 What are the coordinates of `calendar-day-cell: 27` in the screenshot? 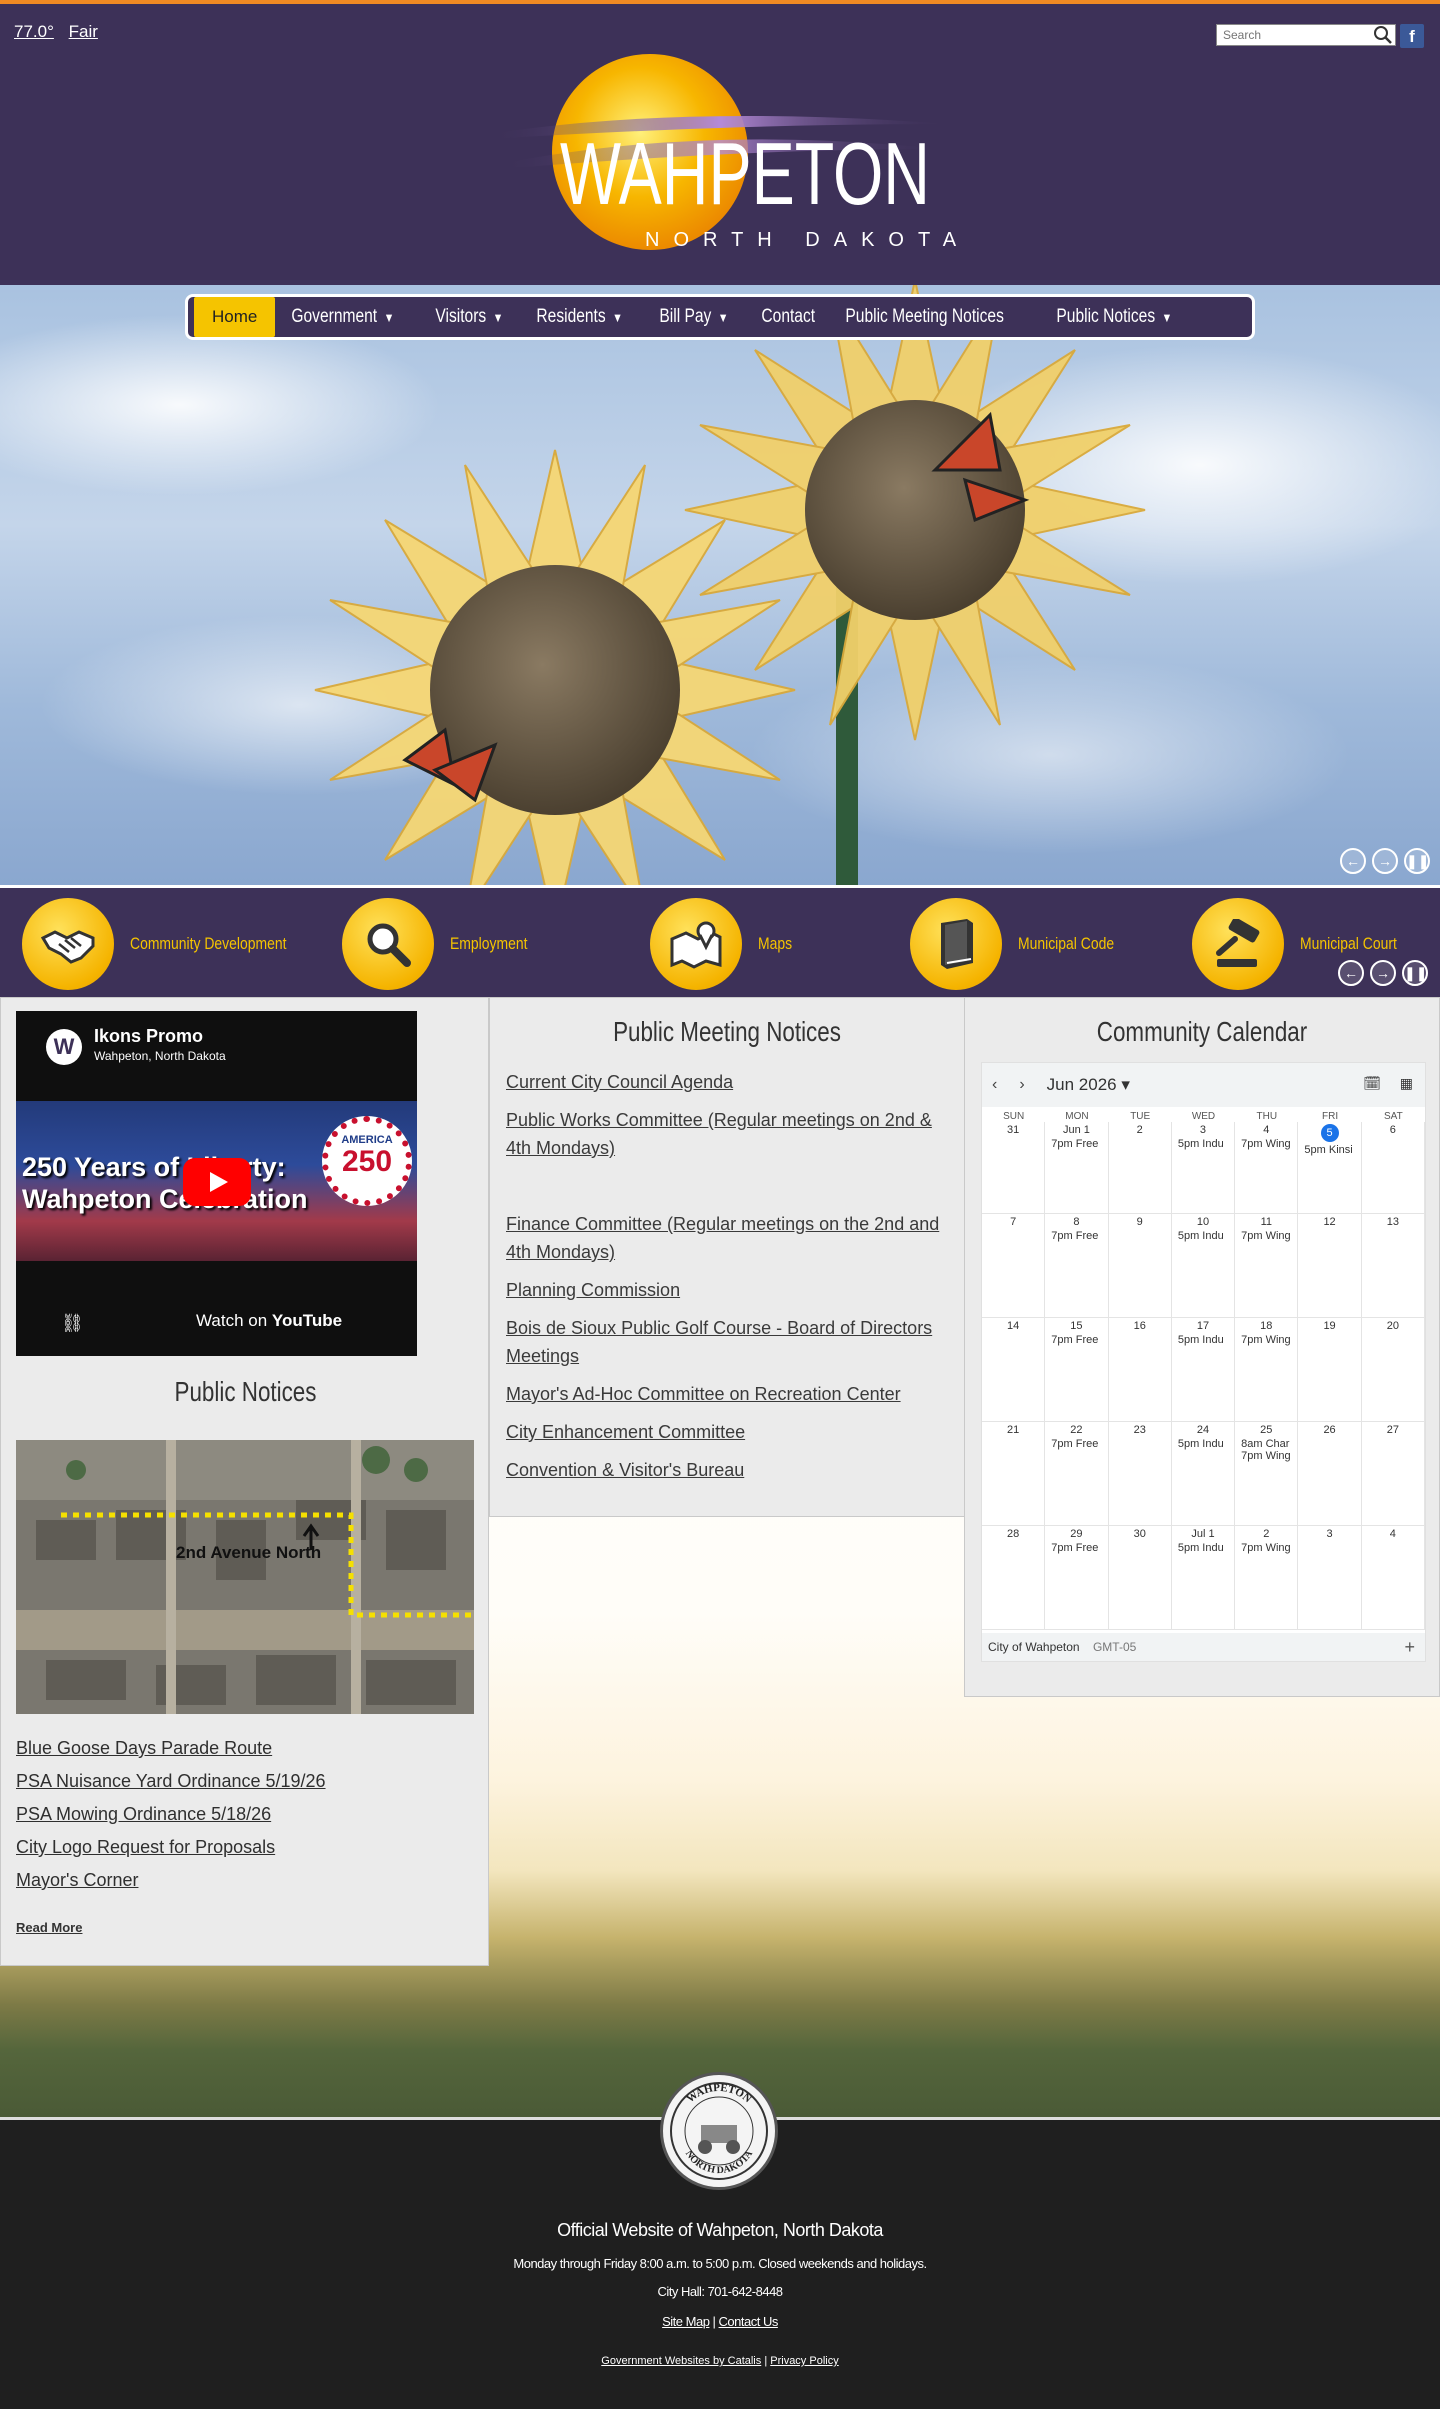 It's located at (1393, 1474).